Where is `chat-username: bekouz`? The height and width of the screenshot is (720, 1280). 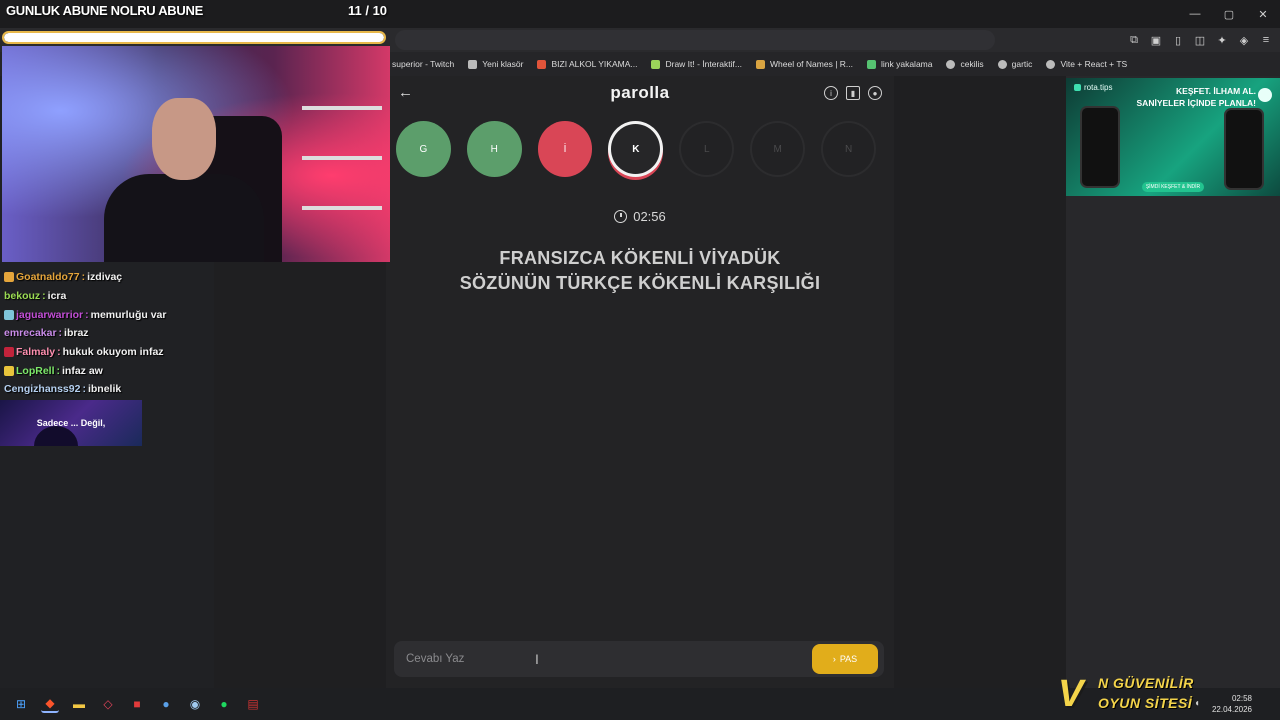 chat-username: bekouz is located at coordinates (22, 296).